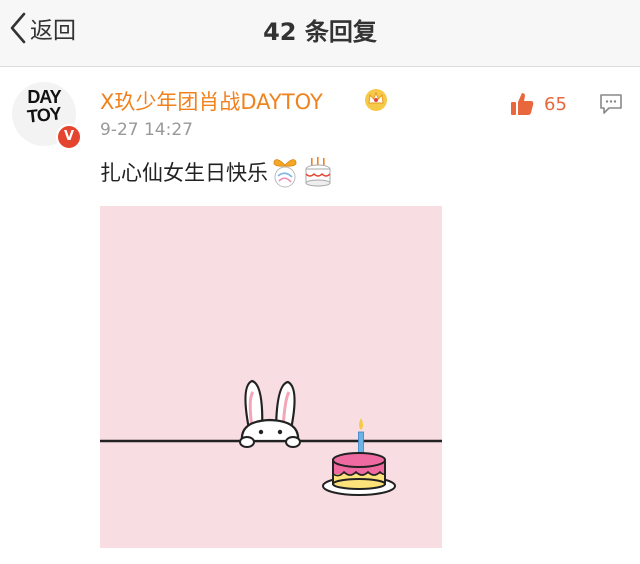 The image size is (640, 564). Describe the element at coordinates (211, 101) in the screenshot. I see `username: X玖少年团肖战DAYTOY` at that location.